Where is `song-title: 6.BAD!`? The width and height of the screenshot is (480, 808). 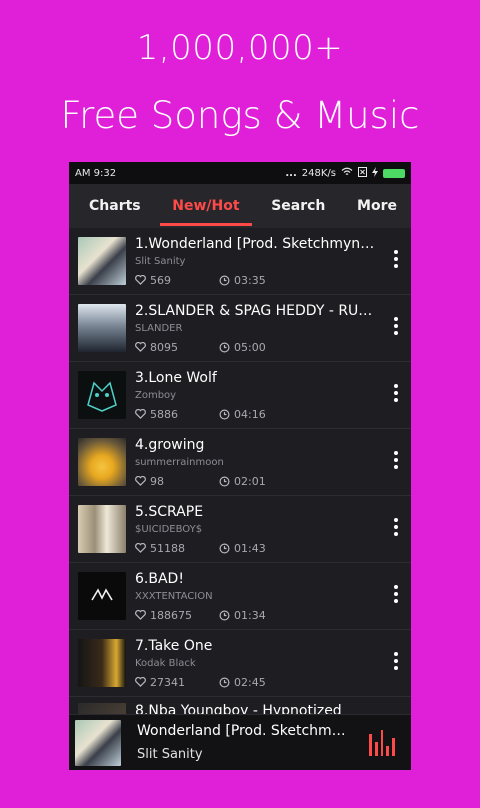
song-title: 6.BAD! is located at coordinates (159, 578).